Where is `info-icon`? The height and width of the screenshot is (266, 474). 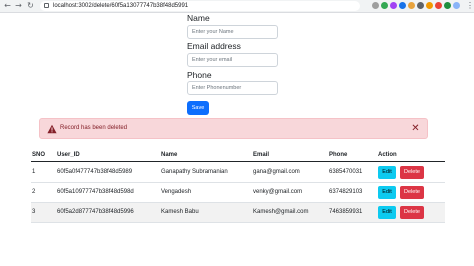 info-icon is located at coordinates (46, 5).